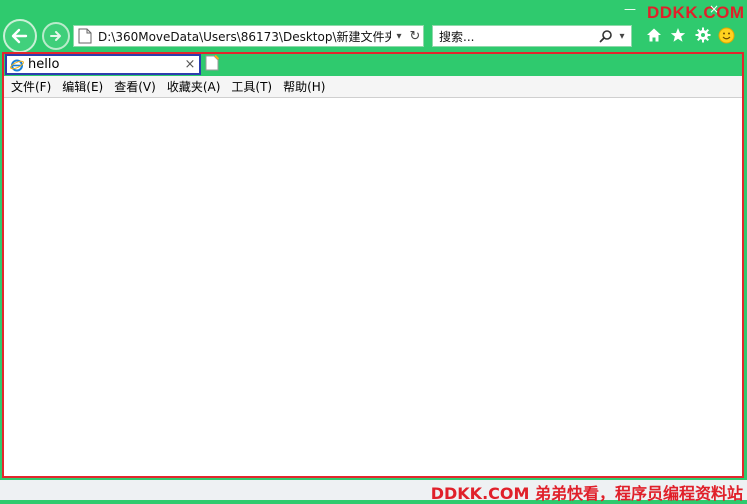 This screenshot has height=504, width=747. Describe the element at coordinates (244, 36) in the screenshot. I see `url-text: D:\360MoveData\Users\86173\Desktop\新建文件夹` at that location.